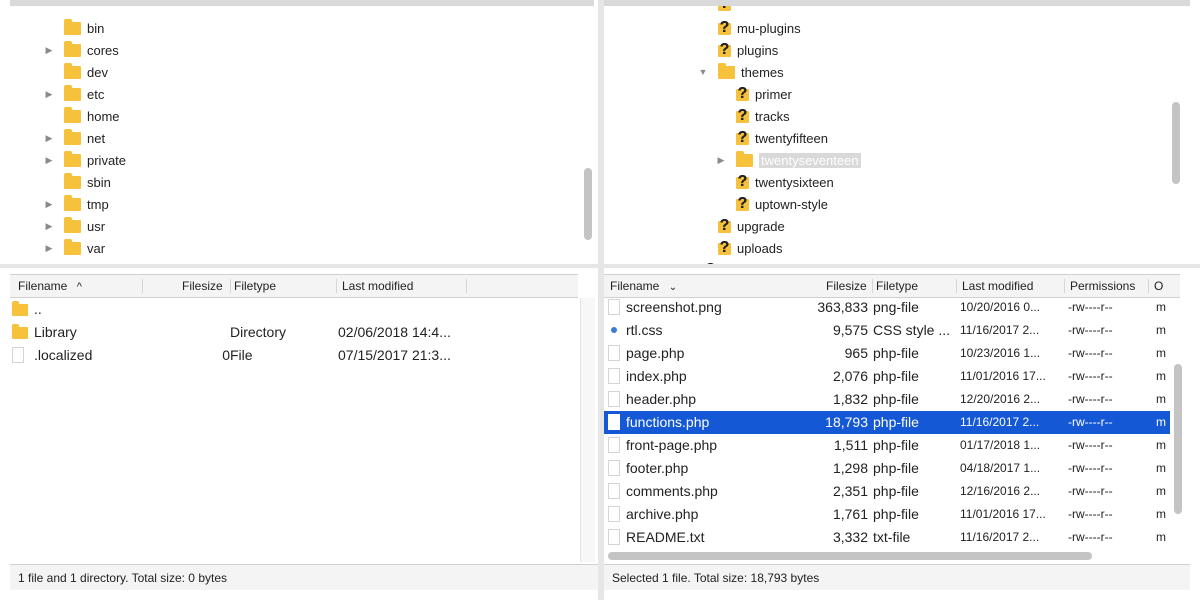  Describe the element at coordinates (96, 138) in the screenshot. I see `tree-item-label: net` at that location.